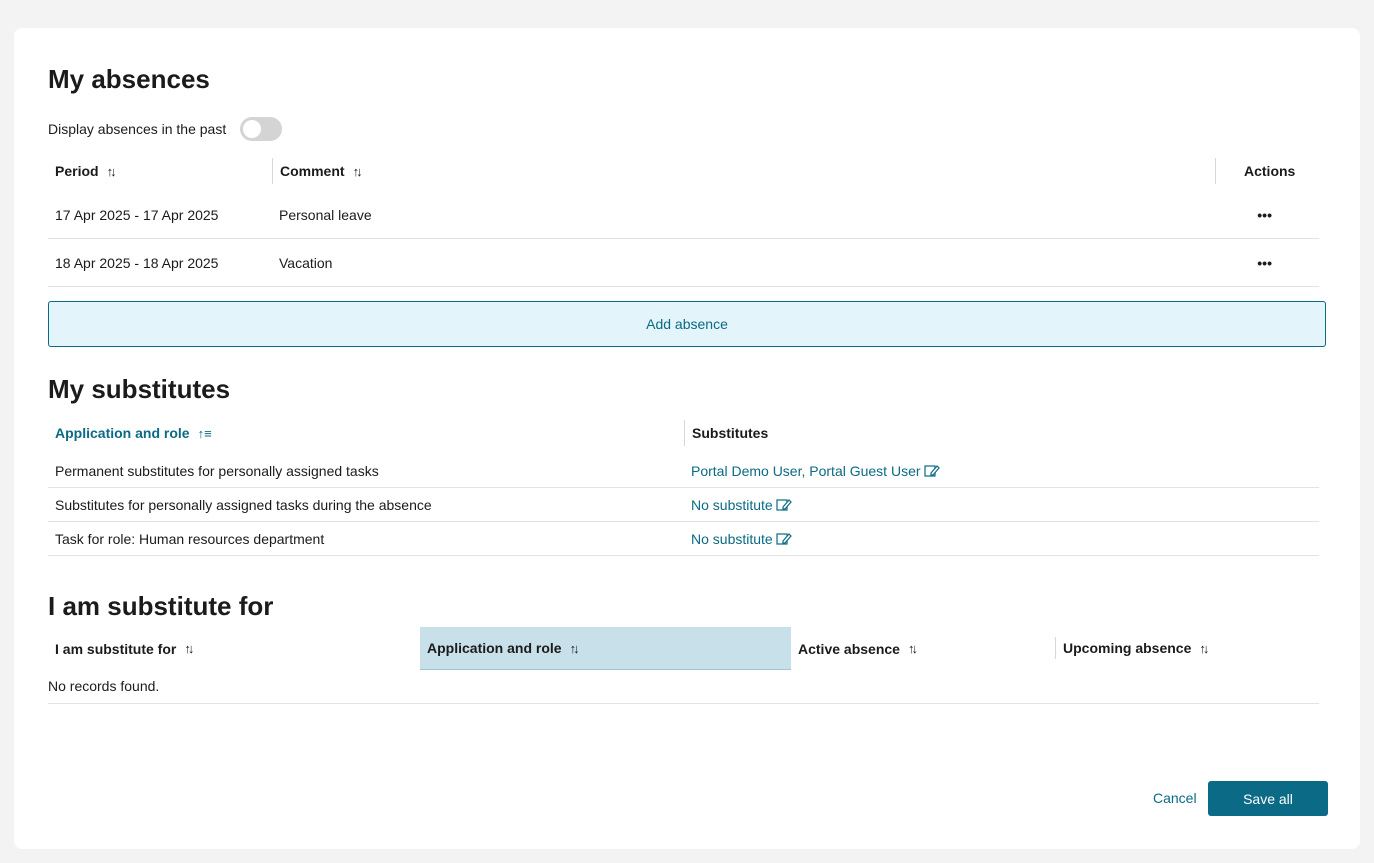 The image size is (1374, 863). What do you see at coordinates (683, 688) in the screenshot?
I see `empty-state: No records found.` at bounding box center [683, 688].